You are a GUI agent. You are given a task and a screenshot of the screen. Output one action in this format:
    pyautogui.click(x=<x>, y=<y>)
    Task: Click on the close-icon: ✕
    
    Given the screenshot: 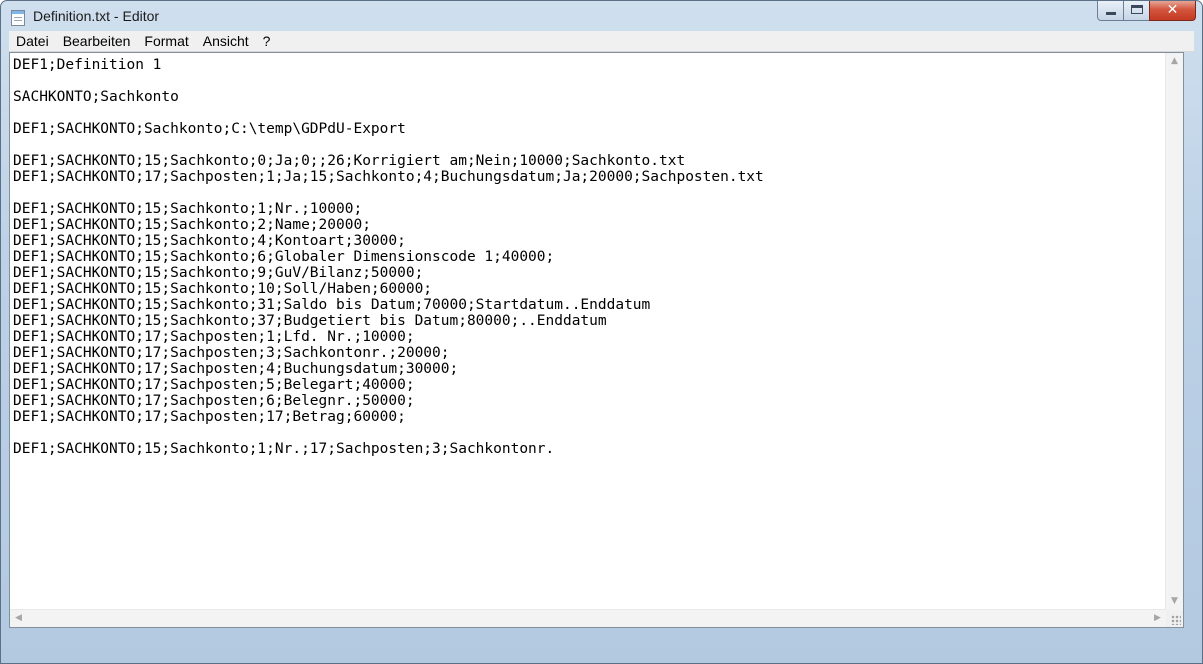 What is the action you would take?
    pyautogui.click(x=1172, y=10)
    